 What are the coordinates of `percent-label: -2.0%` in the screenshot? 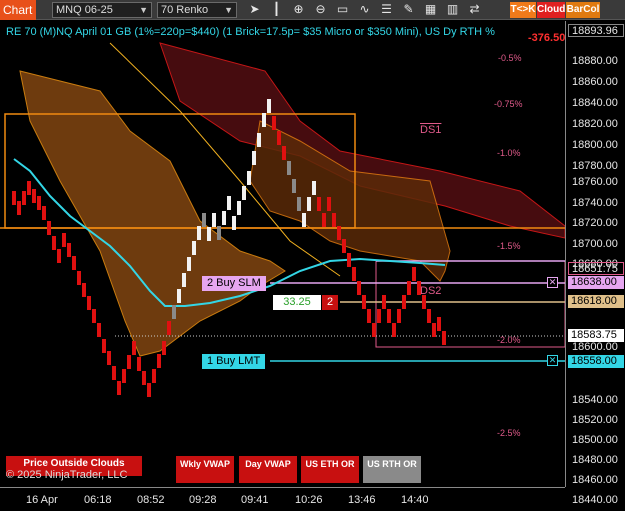 It's located at (509, 340).